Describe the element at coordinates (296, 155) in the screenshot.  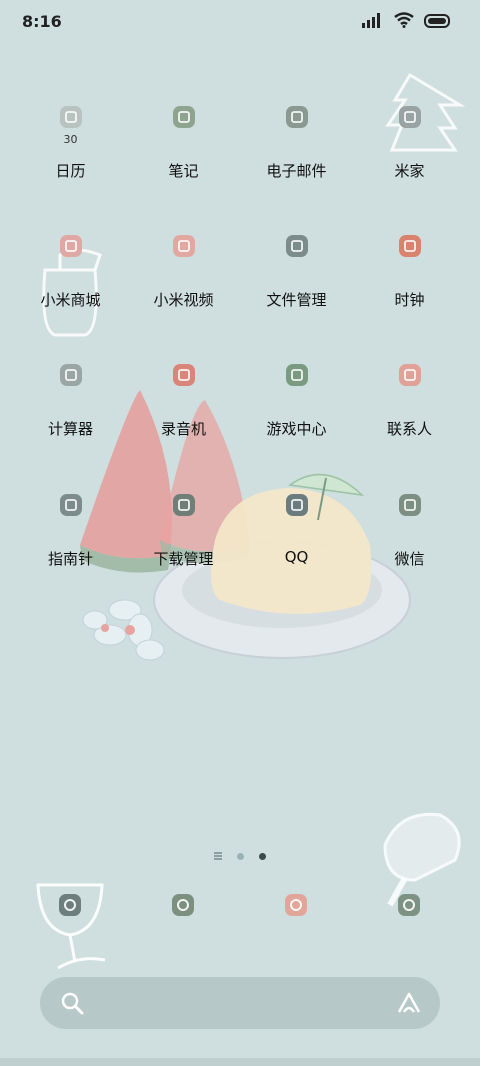
I see `app-email: 电子邮件` at that location.